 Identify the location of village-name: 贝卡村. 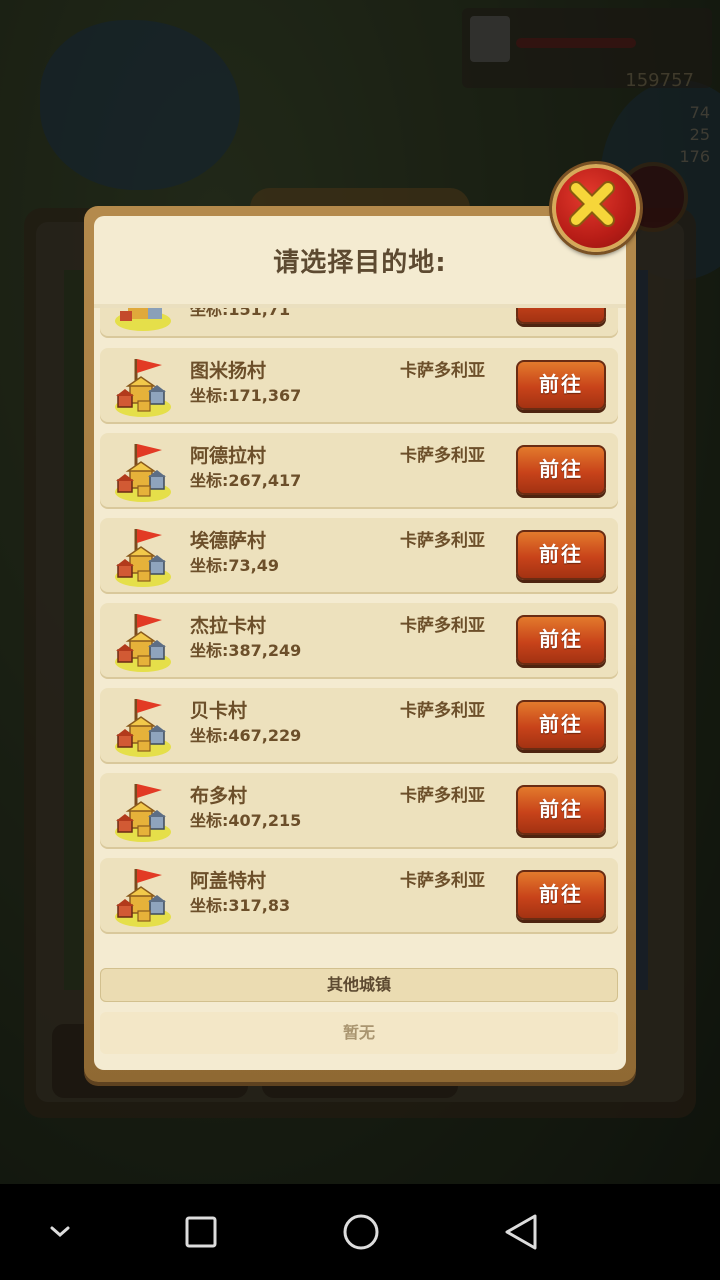
(219, 711).